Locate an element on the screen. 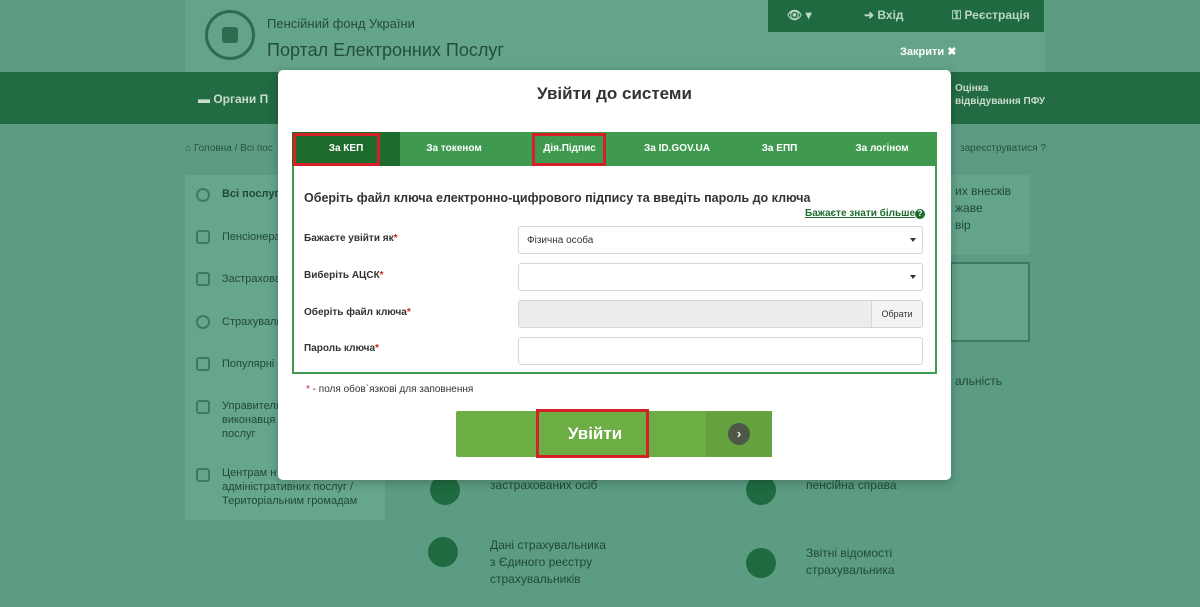 The image size is (1200, 607). pfu-logo-icon is located at coordinates (230, 35).